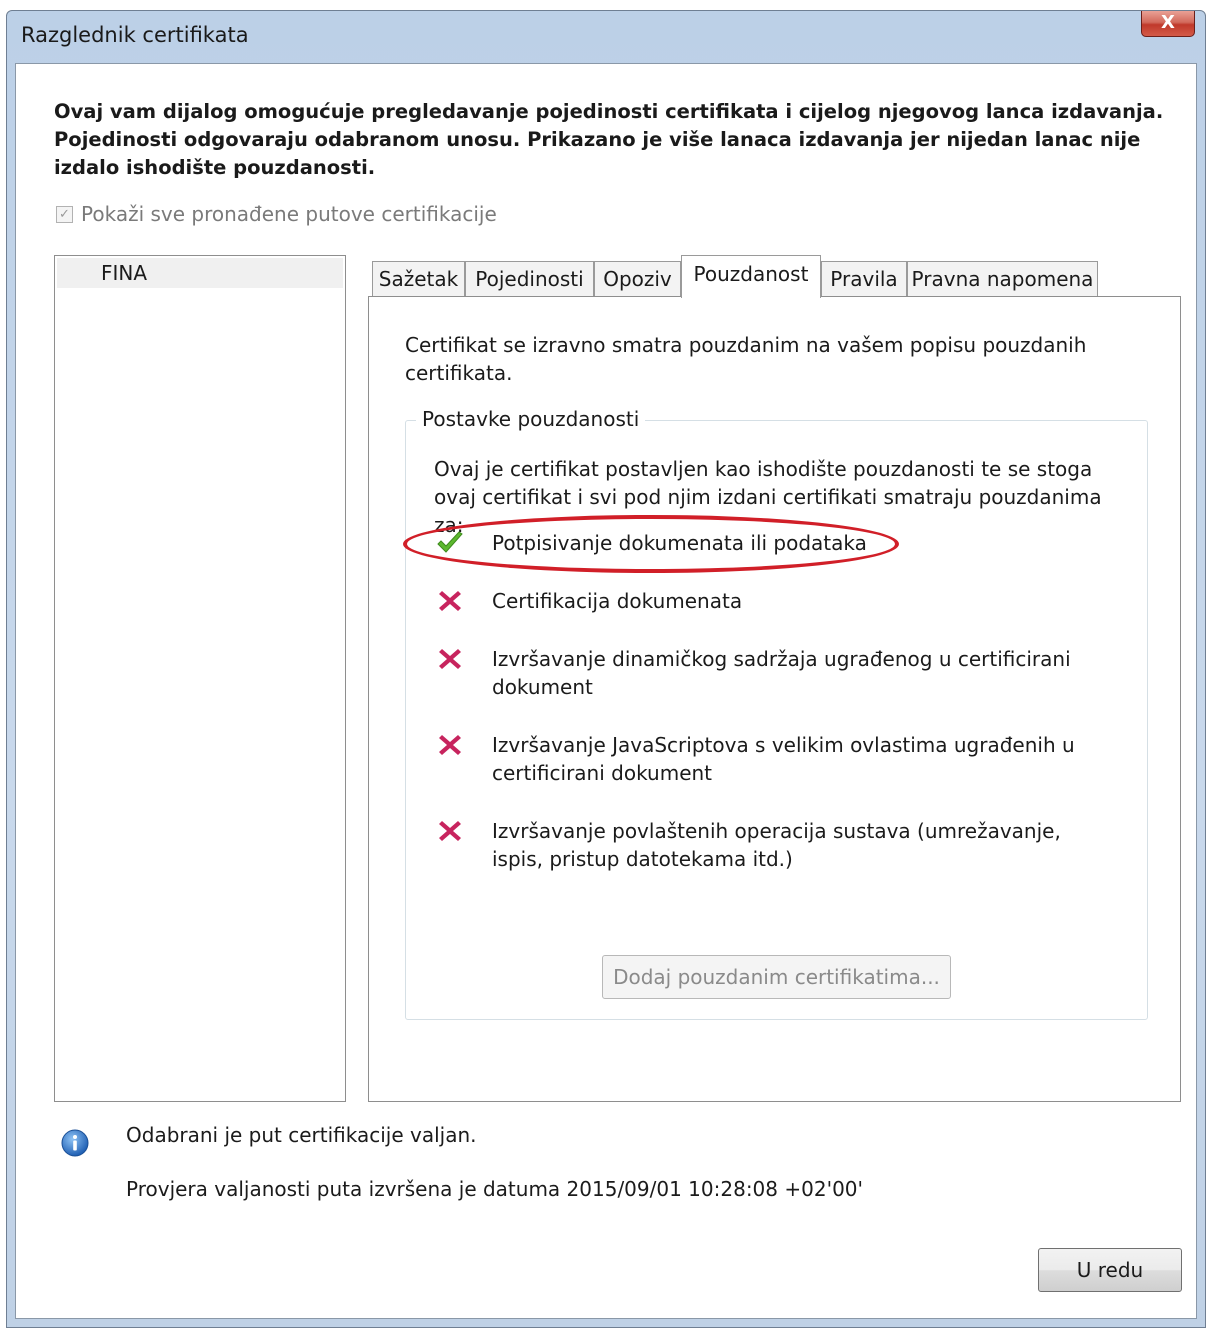 Image resolution: width=1212 pixels, height=1333 pixels. What do you see at coordinates (529, 279) in the screenshot?
I see `tab-pojedinosti: Pojedinosti` at bounding box center [529, 279].